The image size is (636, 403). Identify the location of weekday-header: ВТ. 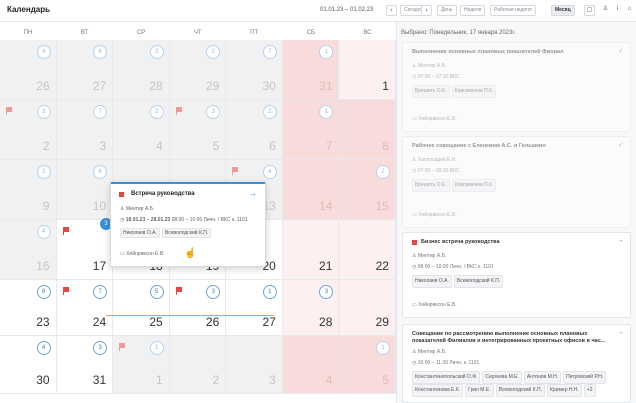
(84, 33).